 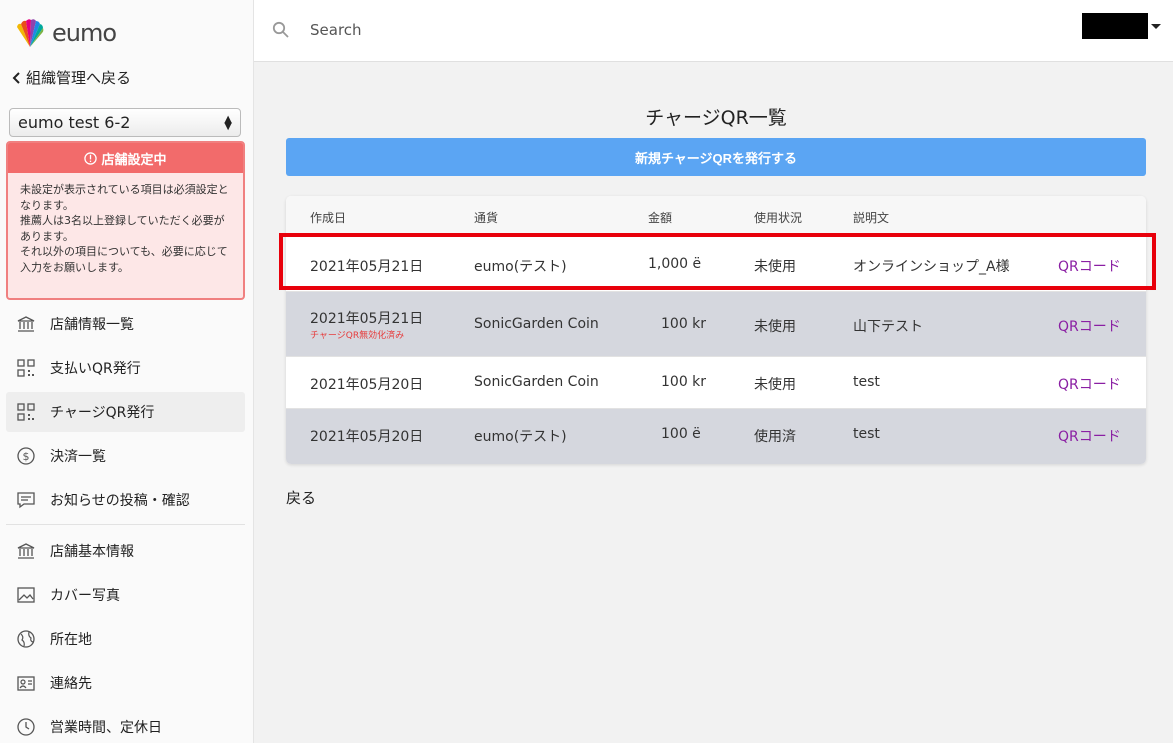 I want to click on sidebar-item-label: 所在地, so click(x=71, y=640).